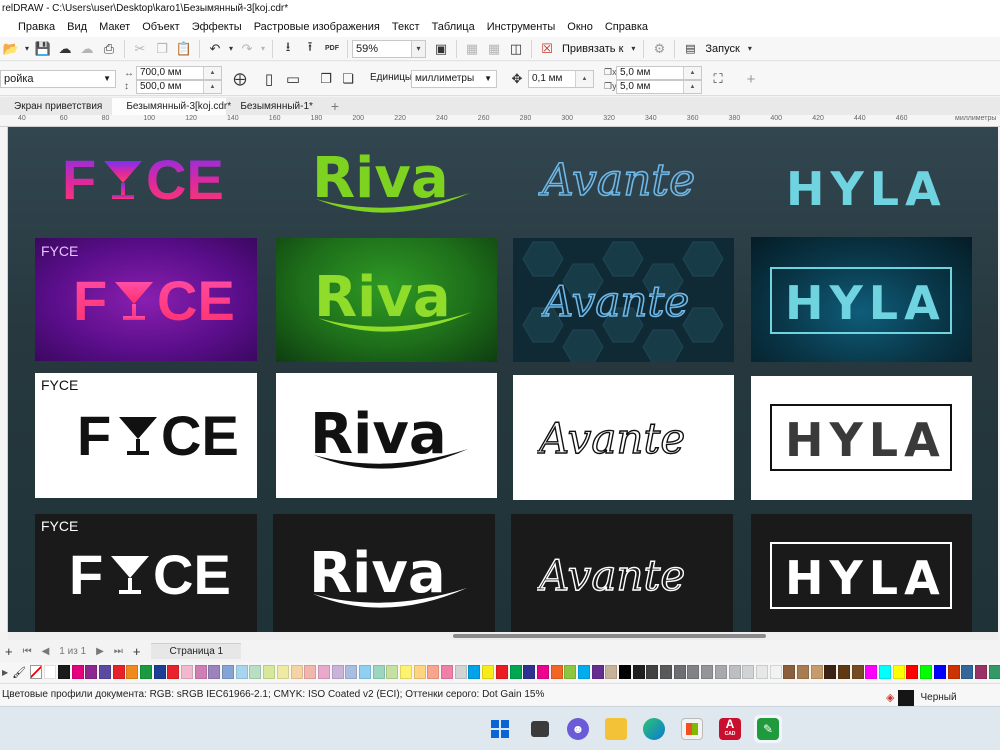  What do you see at coordinates (179, 73) in the screenshot?
I see `page-width-input: 700,0 мм ▲▼` at bounding box center [179, 73].